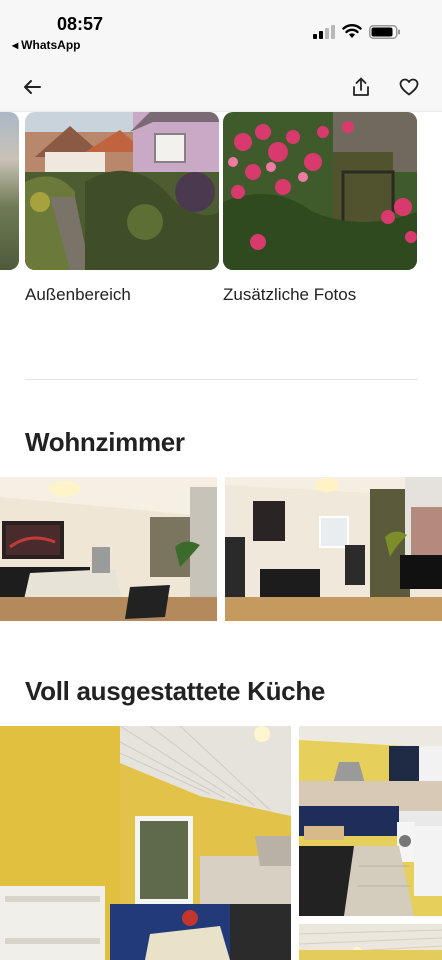 This screenshot has width=442, height=960. What do you see at coordinates (221, 379) in the screenshot?
I see `section-divider` at bounding box center [221, 379].